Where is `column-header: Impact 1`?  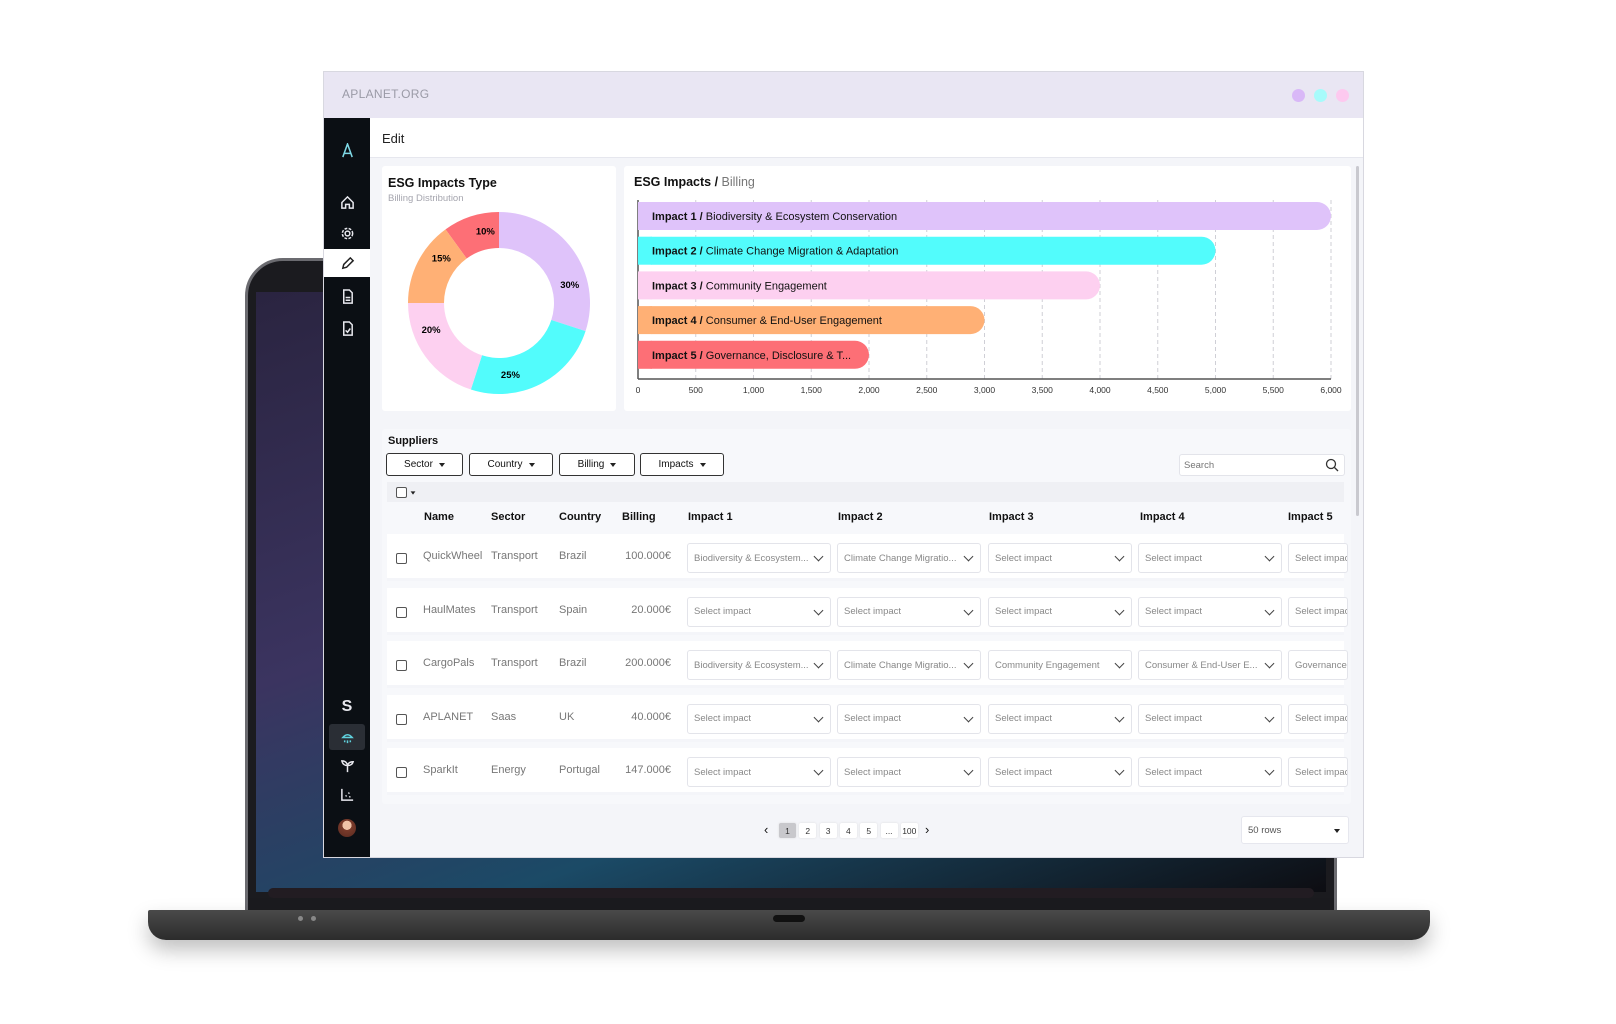 column-header: Impact 1 is located at coordinates (710, 517).